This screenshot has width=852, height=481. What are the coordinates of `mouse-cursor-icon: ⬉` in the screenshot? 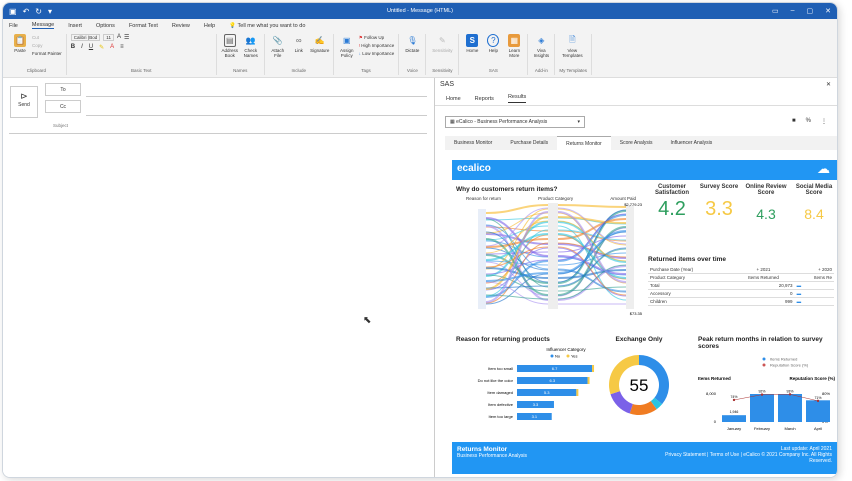 It's located at (367, 320).